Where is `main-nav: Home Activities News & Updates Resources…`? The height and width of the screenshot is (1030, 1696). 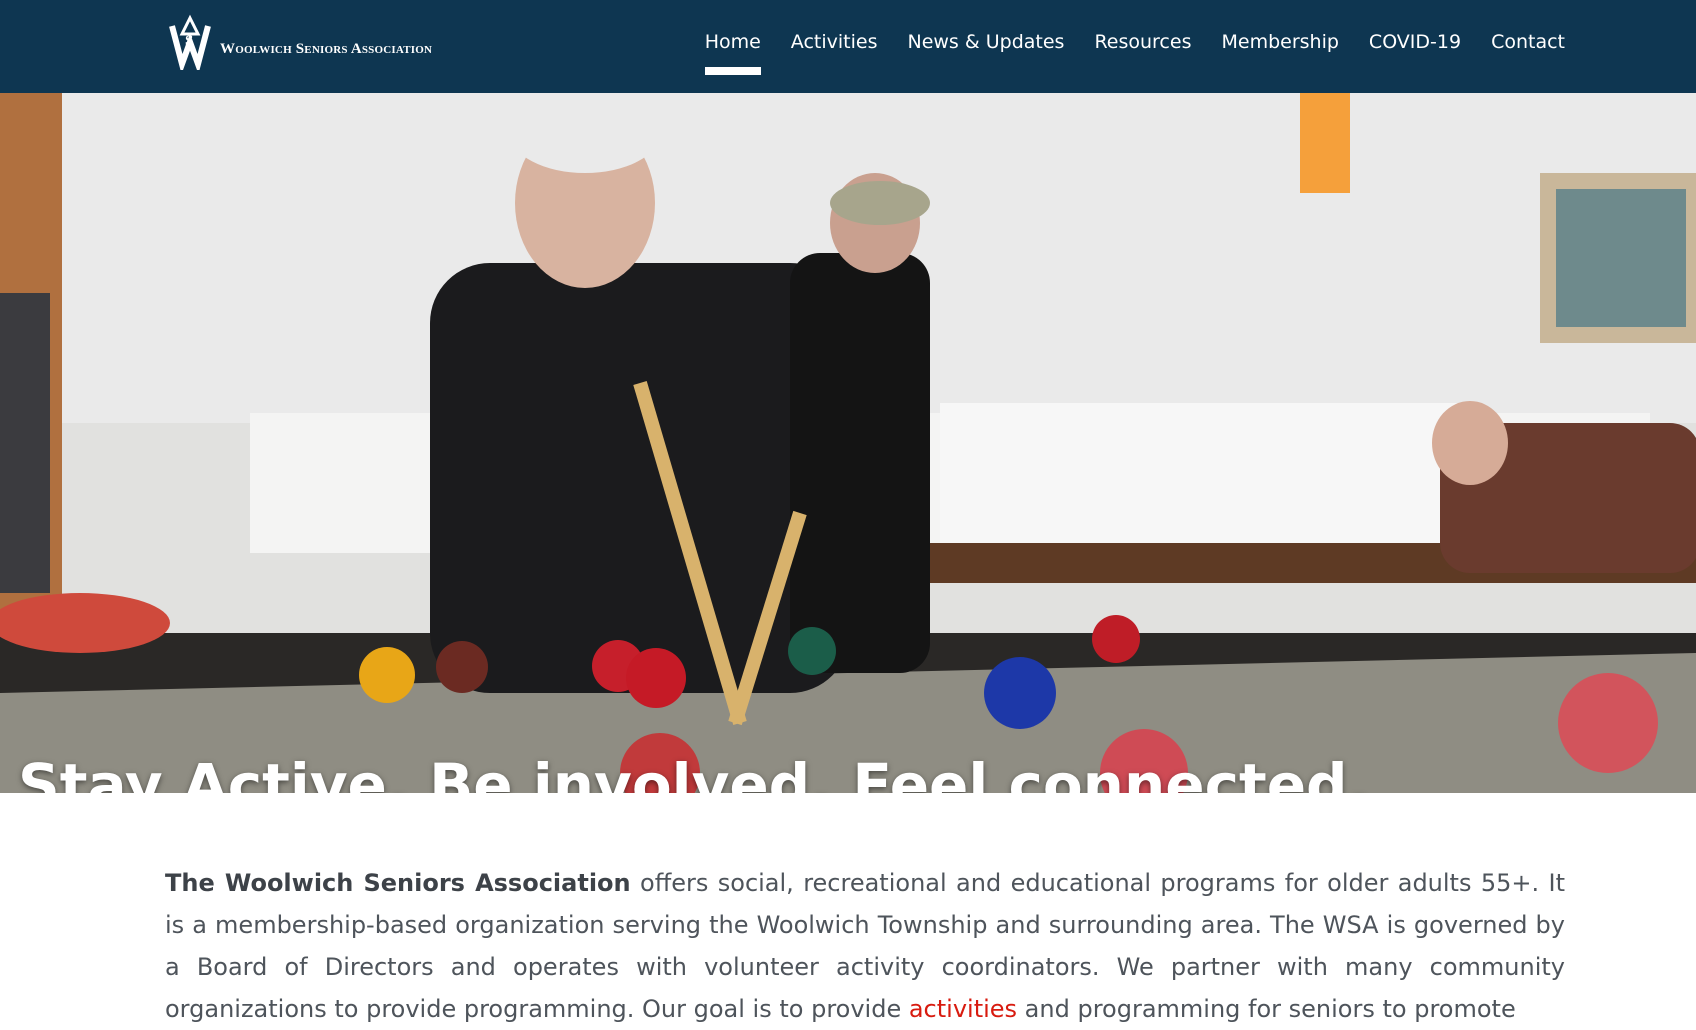
main-nav: Home Activities News & Updates Resources… is located at coordinates (1120, 46).